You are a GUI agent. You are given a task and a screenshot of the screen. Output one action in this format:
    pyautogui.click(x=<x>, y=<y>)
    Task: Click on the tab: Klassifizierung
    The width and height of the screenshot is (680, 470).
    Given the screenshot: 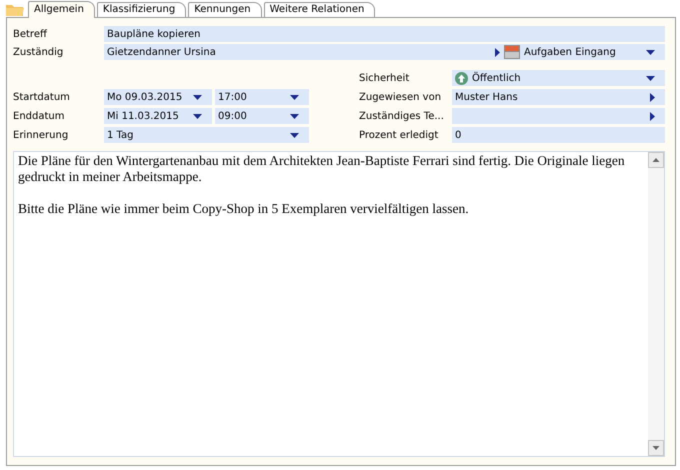 What is the action you would take?
    pyautogui.click(x=141, y=9)
    